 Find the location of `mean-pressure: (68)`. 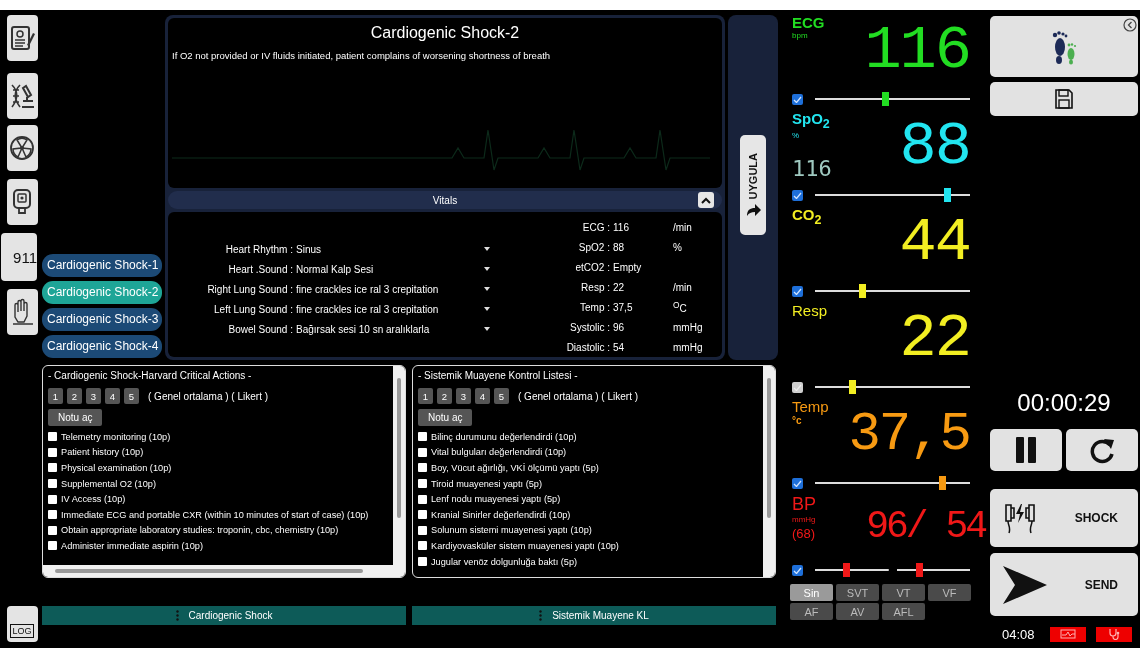

mean-pressure: (68) is located at coordinates (804, 533).